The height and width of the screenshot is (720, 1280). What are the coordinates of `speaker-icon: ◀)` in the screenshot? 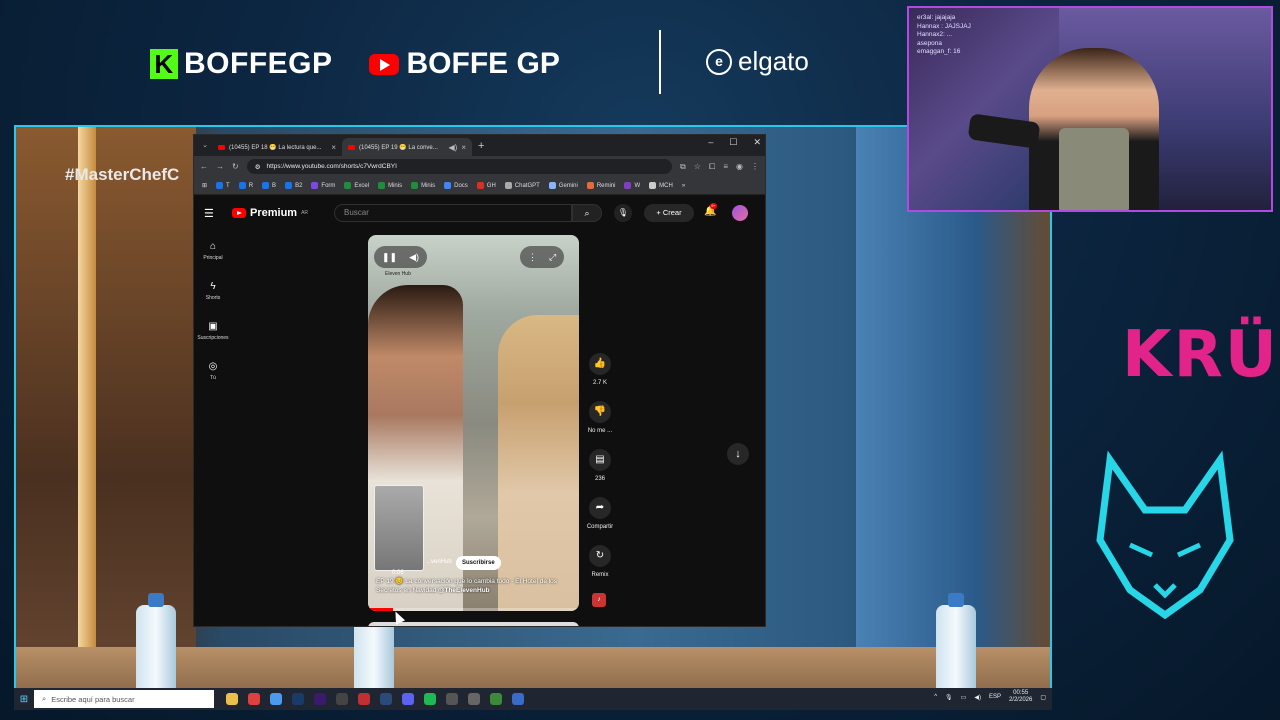 It's located at (453, 147).